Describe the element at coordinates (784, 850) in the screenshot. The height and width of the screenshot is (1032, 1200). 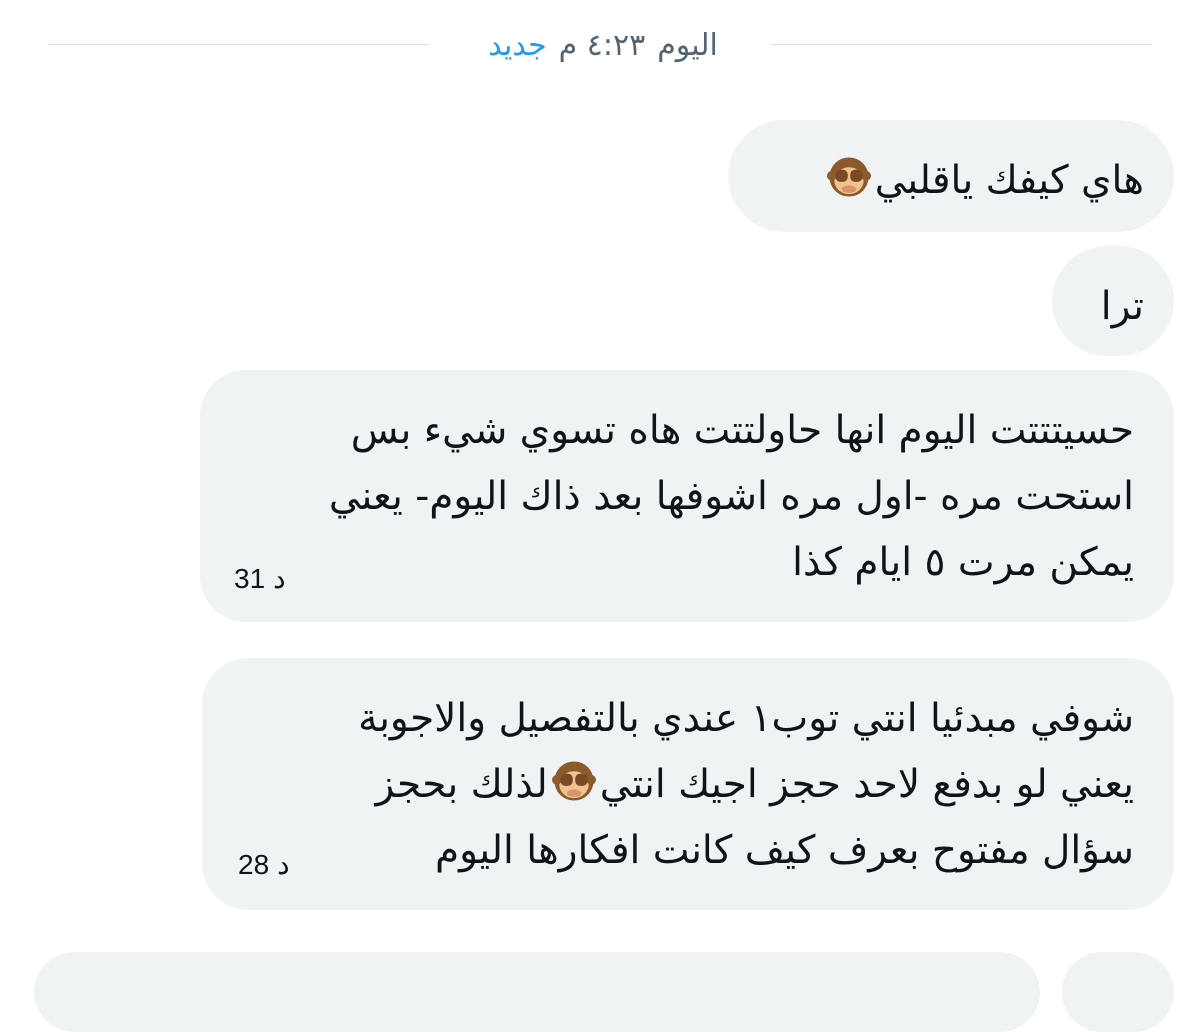
I see `message-line: سؤال مفتوح بعرف كيف كانت افكارها اليوم` at that location.